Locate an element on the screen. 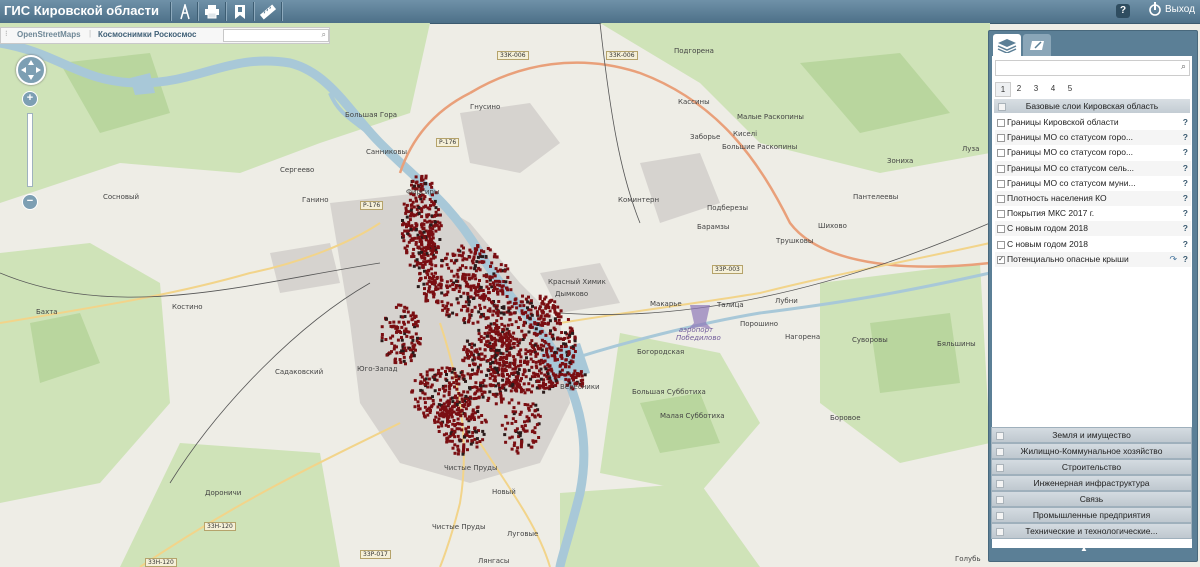 This screenshot has height=567, width=1200. refresh-icon: ↷ is located at coordinates (1173, 259).